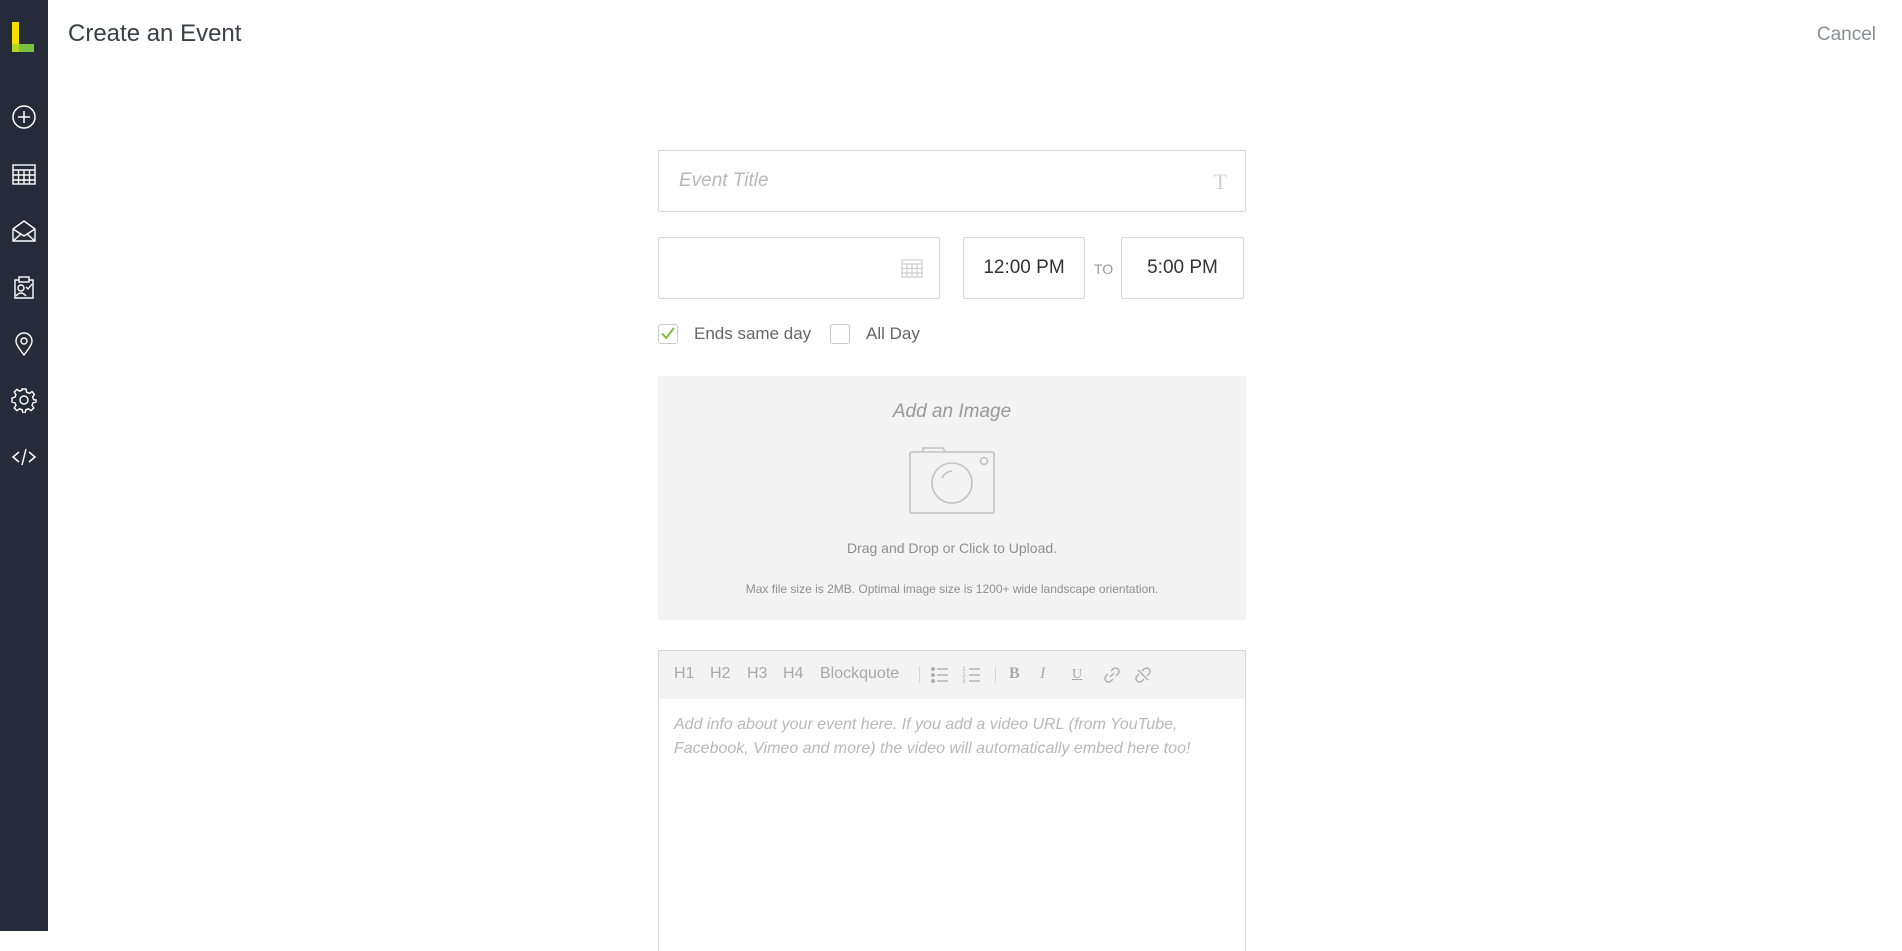 The height and width of the screenshot is (951, 1902). I want to click on settings-nav, so click(24, 400).